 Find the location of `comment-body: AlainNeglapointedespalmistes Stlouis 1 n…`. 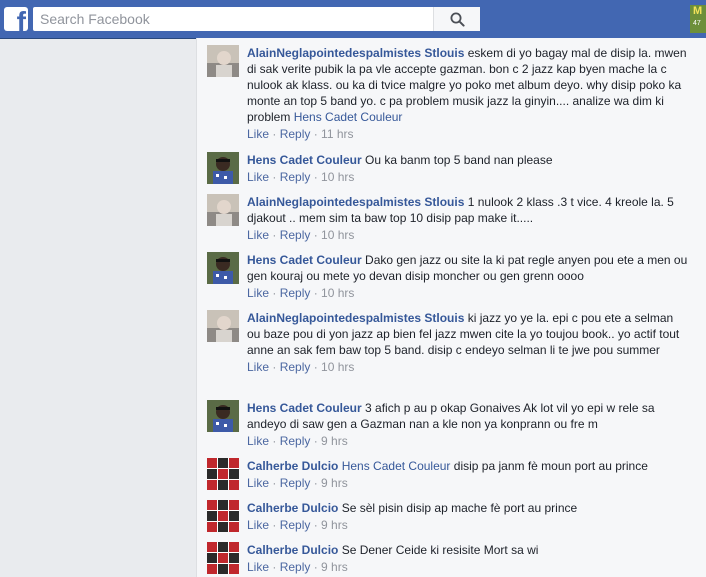

comment-body: AlainNeglapointedespalmistes Stlouis 1 n… is located at coordinates (468, 218).